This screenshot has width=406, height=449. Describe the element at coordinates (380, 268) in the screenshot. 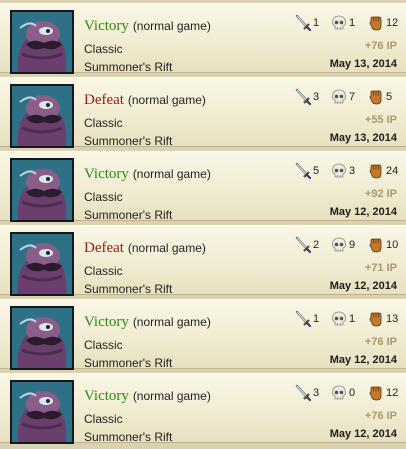

I see `ip-earned: +71 IP` at that location.